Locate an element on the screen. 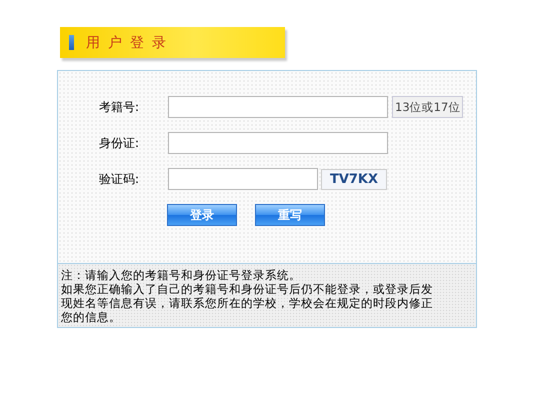 This screenshot has height=412, width=551. login-button: 登录 is located at coordinates (202, 215).